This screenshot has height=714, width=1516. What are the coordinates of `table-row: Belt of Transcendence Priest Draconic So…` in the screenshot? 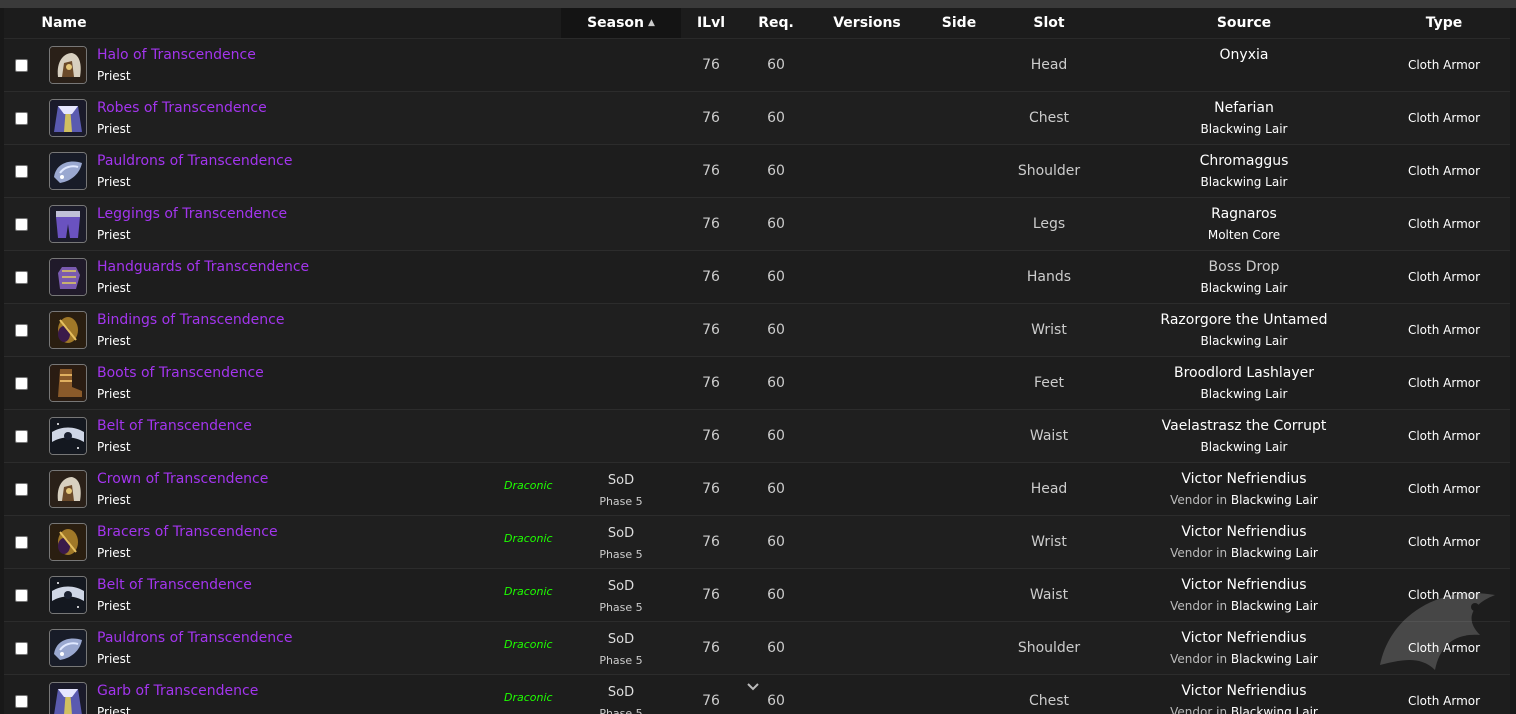 It's located at (757, 595).